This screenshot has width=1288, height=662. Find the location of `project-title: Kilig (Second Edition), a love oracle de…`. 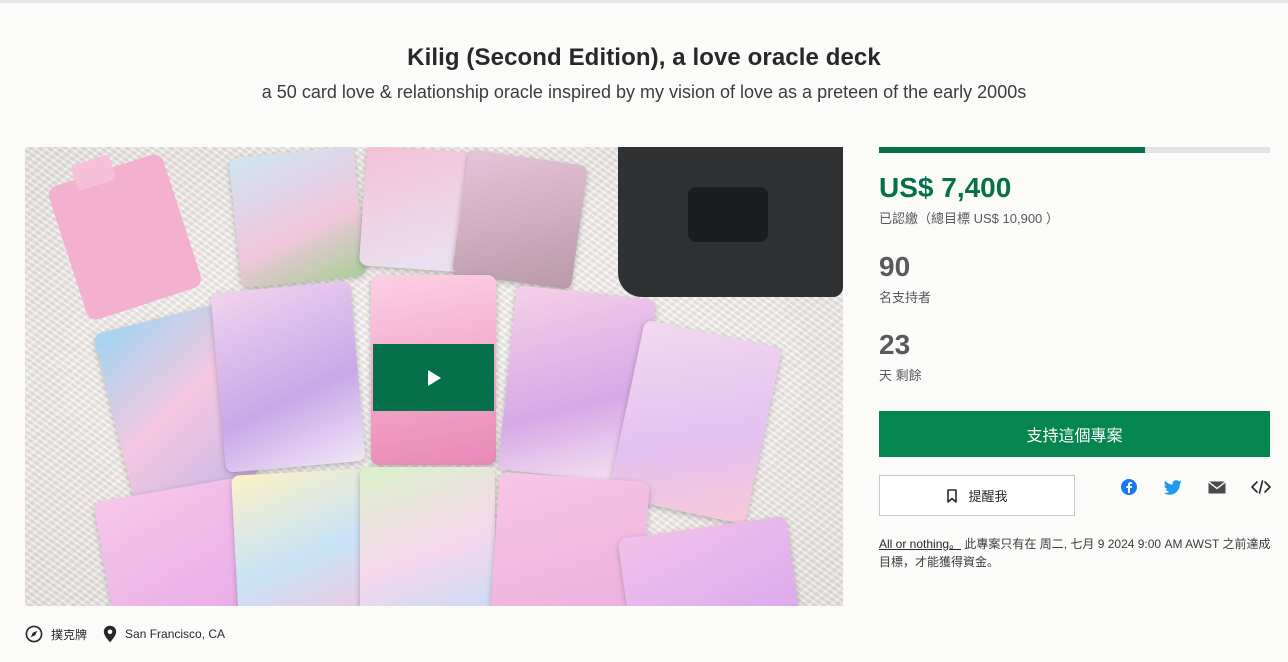

project-title: Kilig (Second Edition), a love oracle de… is located at coordinates (644, 57).